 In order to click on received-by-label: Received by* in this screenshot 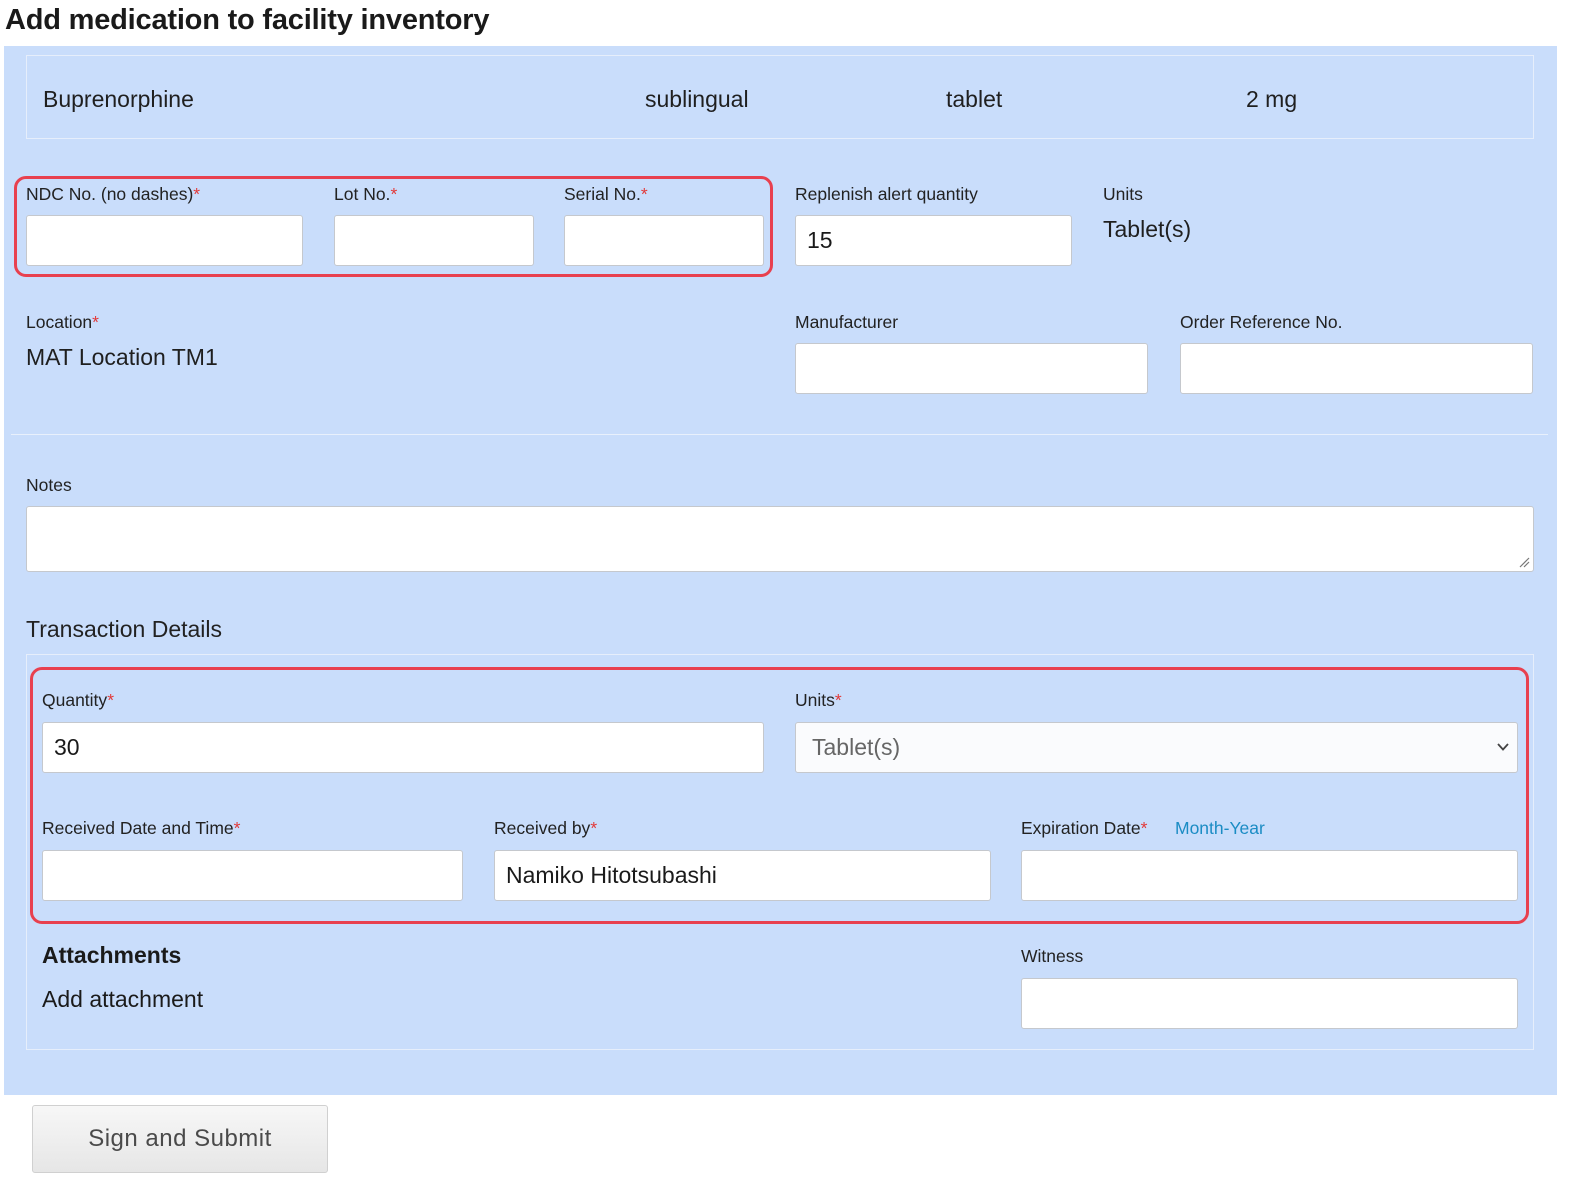, I will do `click(546, 828)`.